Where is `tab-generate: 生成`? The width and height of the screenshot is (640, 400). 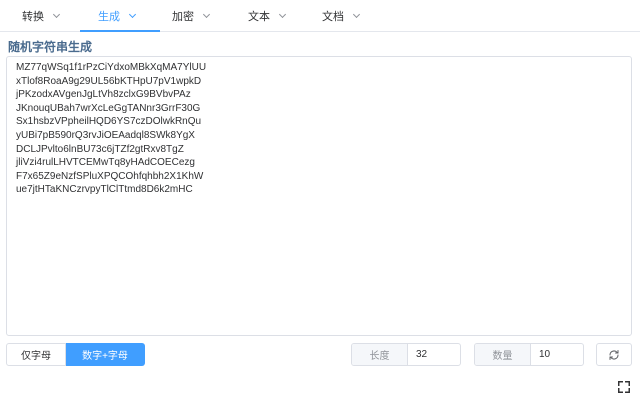
tab-generate: 生成 is located at coordinates (117, 16).